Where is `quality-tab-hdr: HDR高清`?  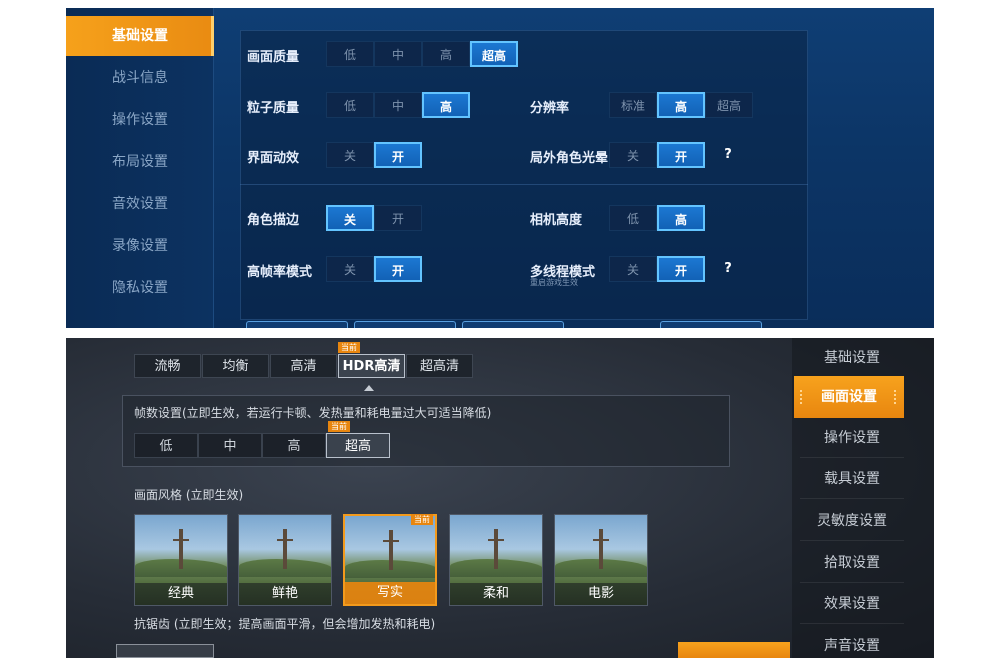 quality-tab-hdr: HDR高清 is located at coordinates (371, 366).